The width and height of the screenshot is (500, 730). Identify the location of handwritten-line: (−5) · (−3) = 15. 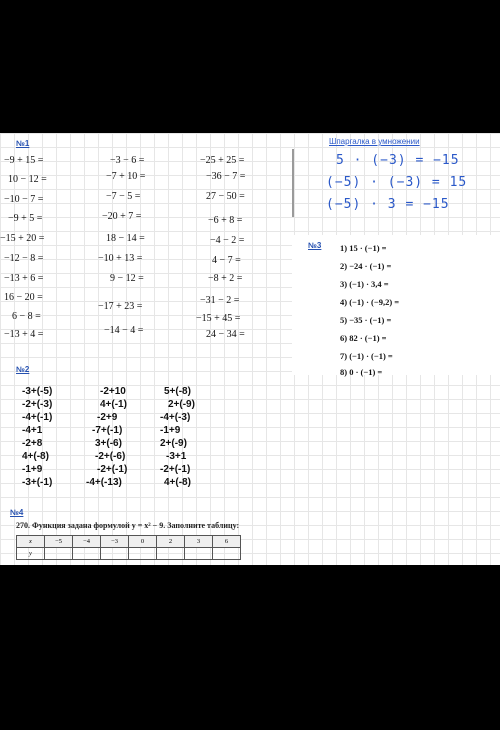
(397, 182).